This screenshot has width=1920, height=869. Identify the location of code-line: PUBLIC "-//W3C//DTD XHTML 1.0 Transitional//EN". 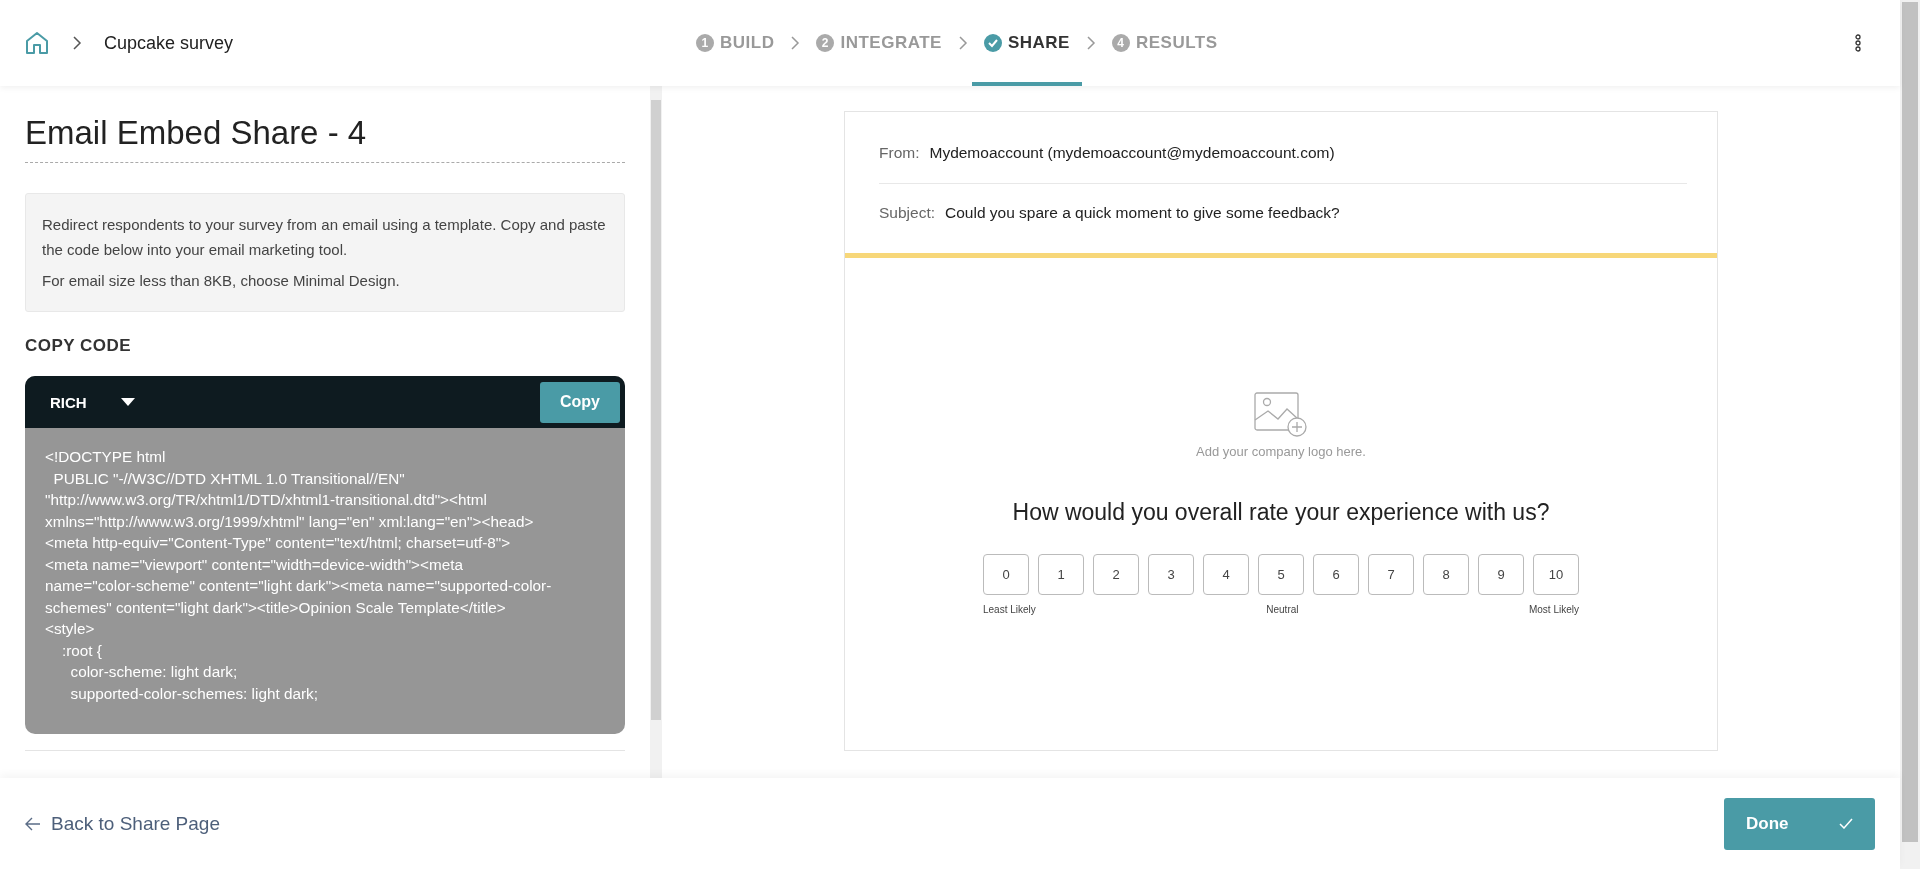
(229, 478).